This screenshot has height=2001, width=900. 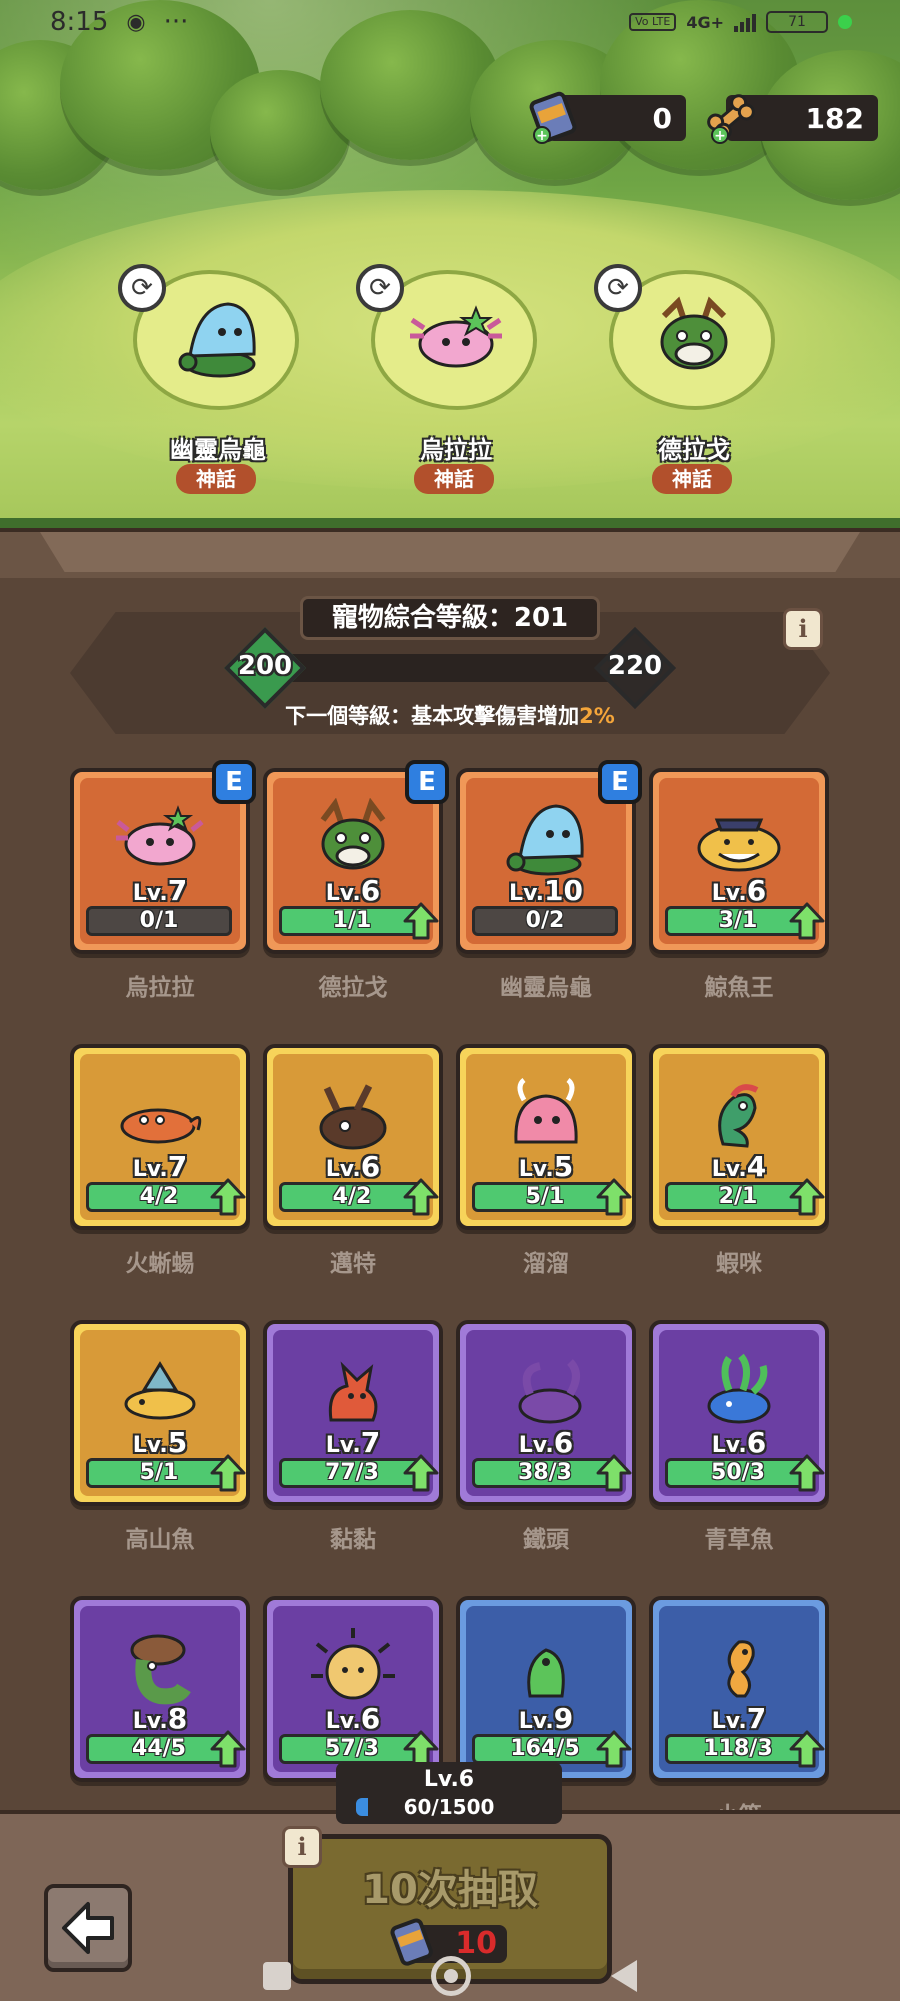 What do you see at coordinates (217, 340) in the screenshot?
I see `ghost-turtle-icon` at bounding box center [217, 340].